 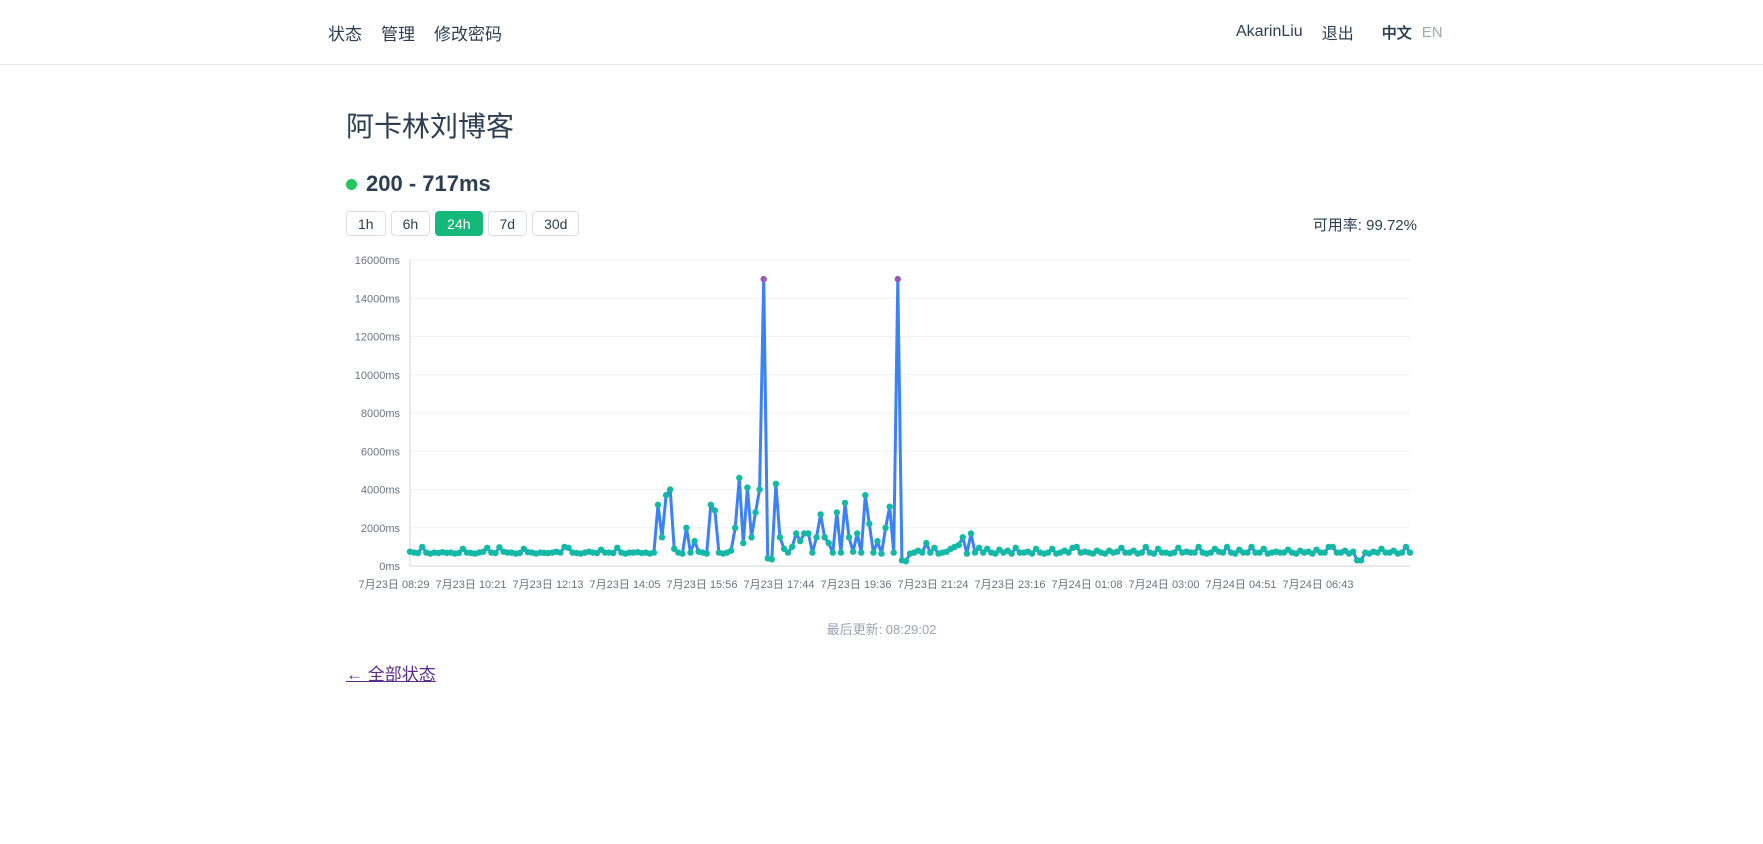 I want to click on y-tick-label: 6000ms, so click(x=381, y=452).